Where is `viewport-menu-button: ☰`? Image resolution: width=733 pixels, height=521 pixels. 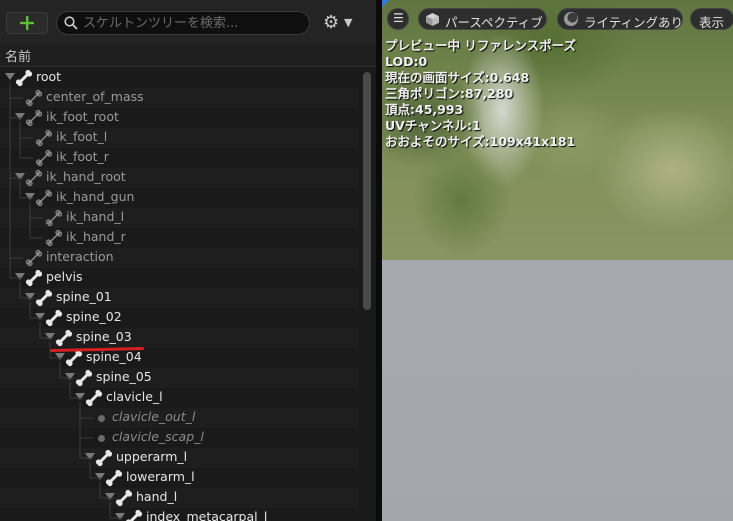
viewport-menu-button: ☰ is located at coordinates (398, 19).